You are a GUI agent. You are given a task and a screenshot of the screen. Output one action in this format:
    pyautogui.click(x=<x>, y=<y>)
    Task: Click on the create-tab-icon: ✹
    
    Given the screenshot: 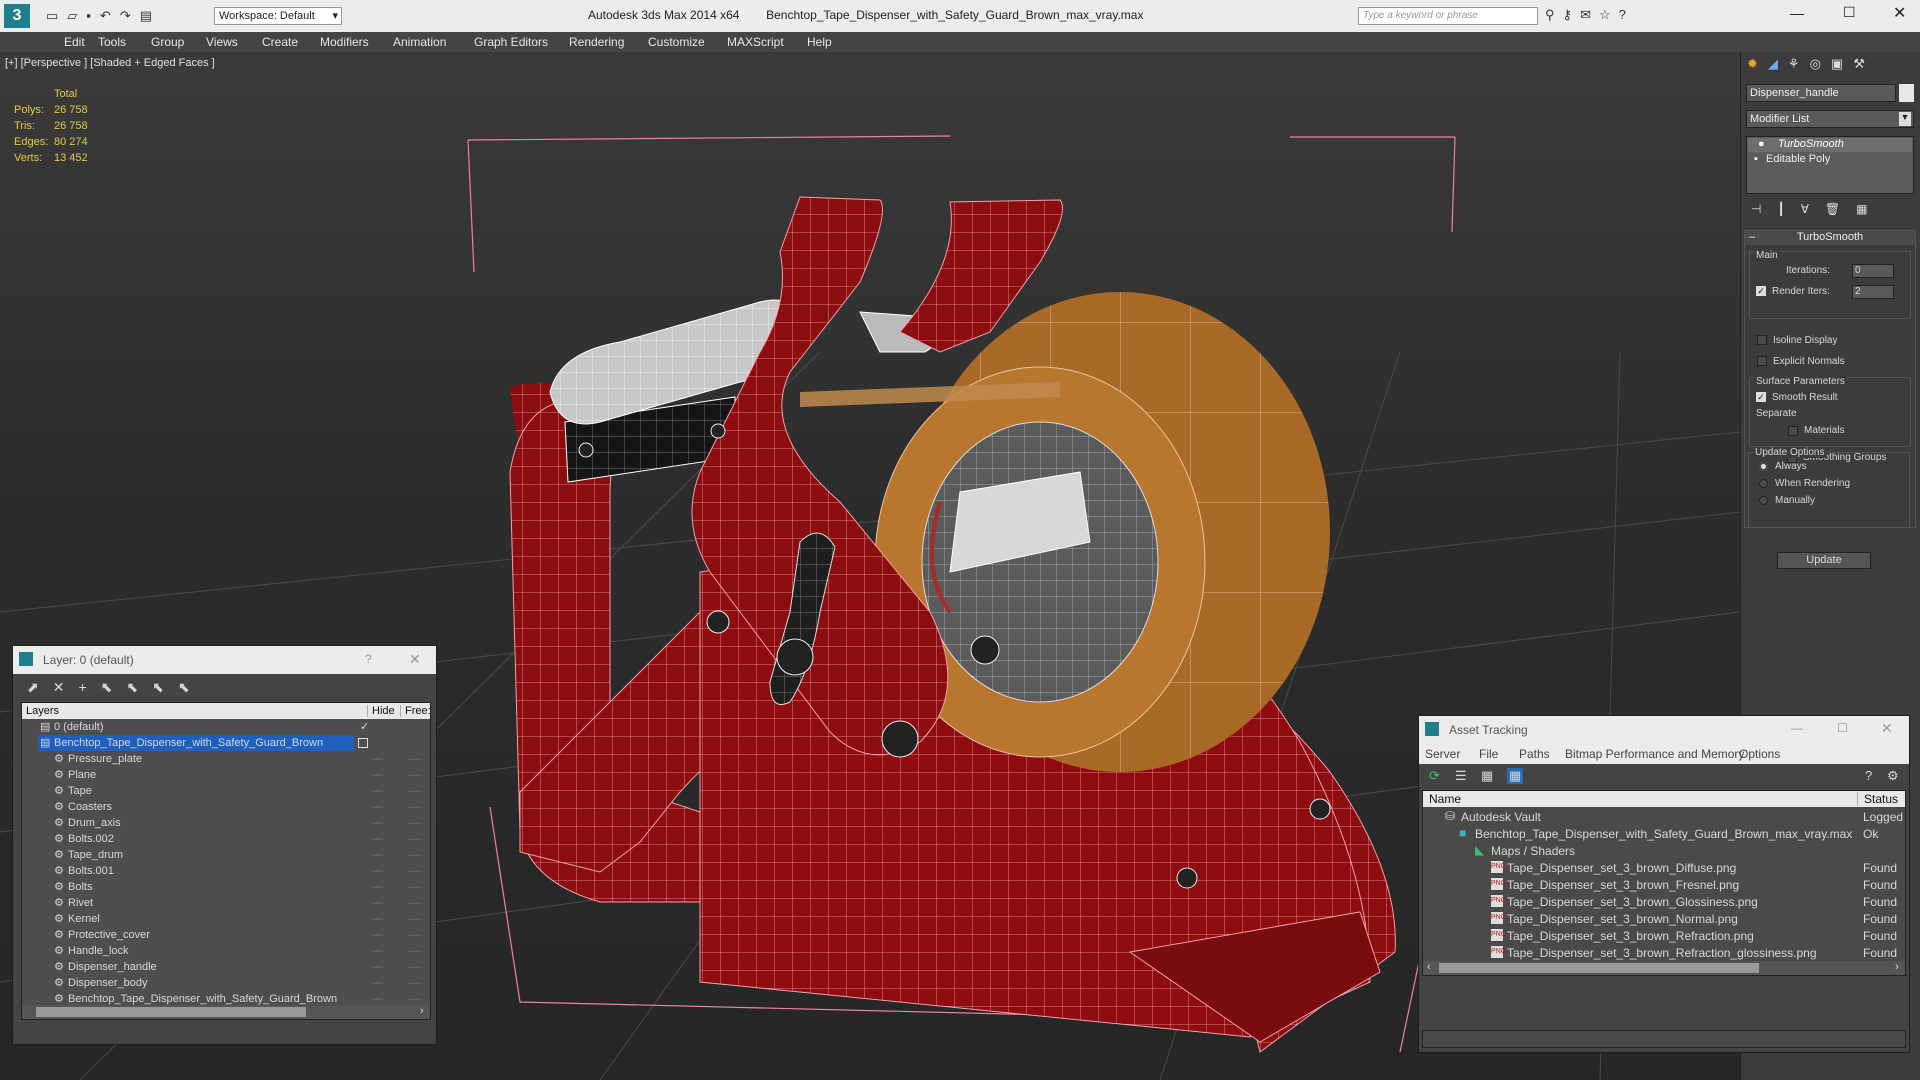 What is the action you would take?
    pyautogui.click(x=1757, y=63)
    